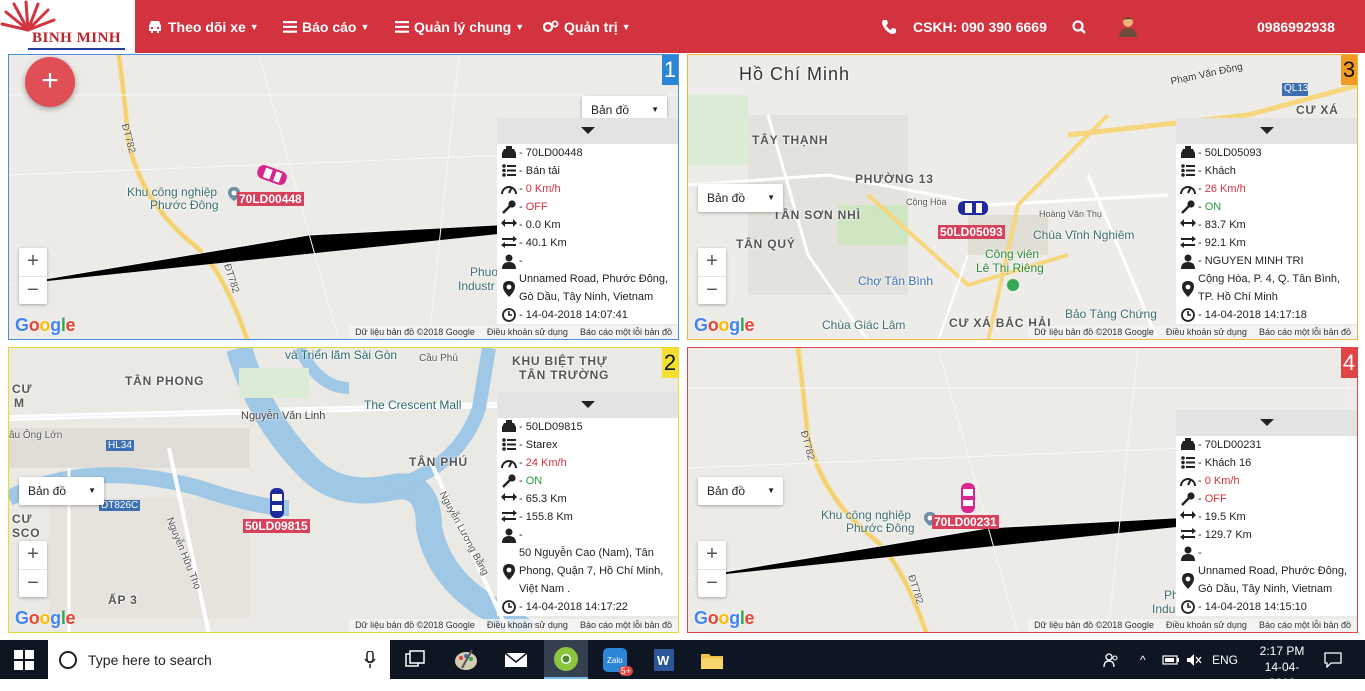 This screenshot has width=1365, height=691. Describe the element at coordinates (587, 517) in the screenshot. I see `info-row: - 155.8 Km` at that location.